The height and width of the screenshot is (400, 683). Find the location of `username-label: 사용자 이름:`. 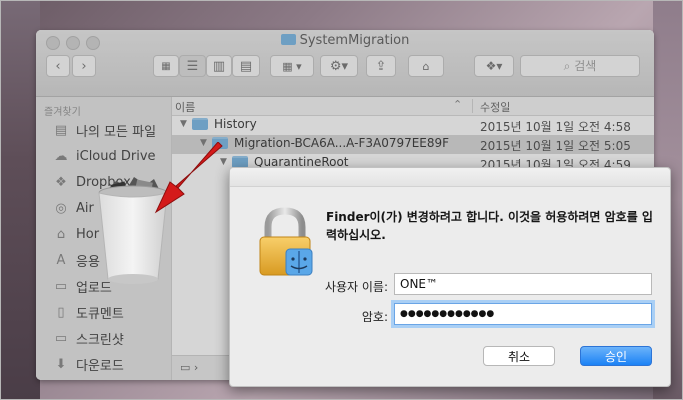

username-label: 사용자 이름: is located at coordinates (356, 287).